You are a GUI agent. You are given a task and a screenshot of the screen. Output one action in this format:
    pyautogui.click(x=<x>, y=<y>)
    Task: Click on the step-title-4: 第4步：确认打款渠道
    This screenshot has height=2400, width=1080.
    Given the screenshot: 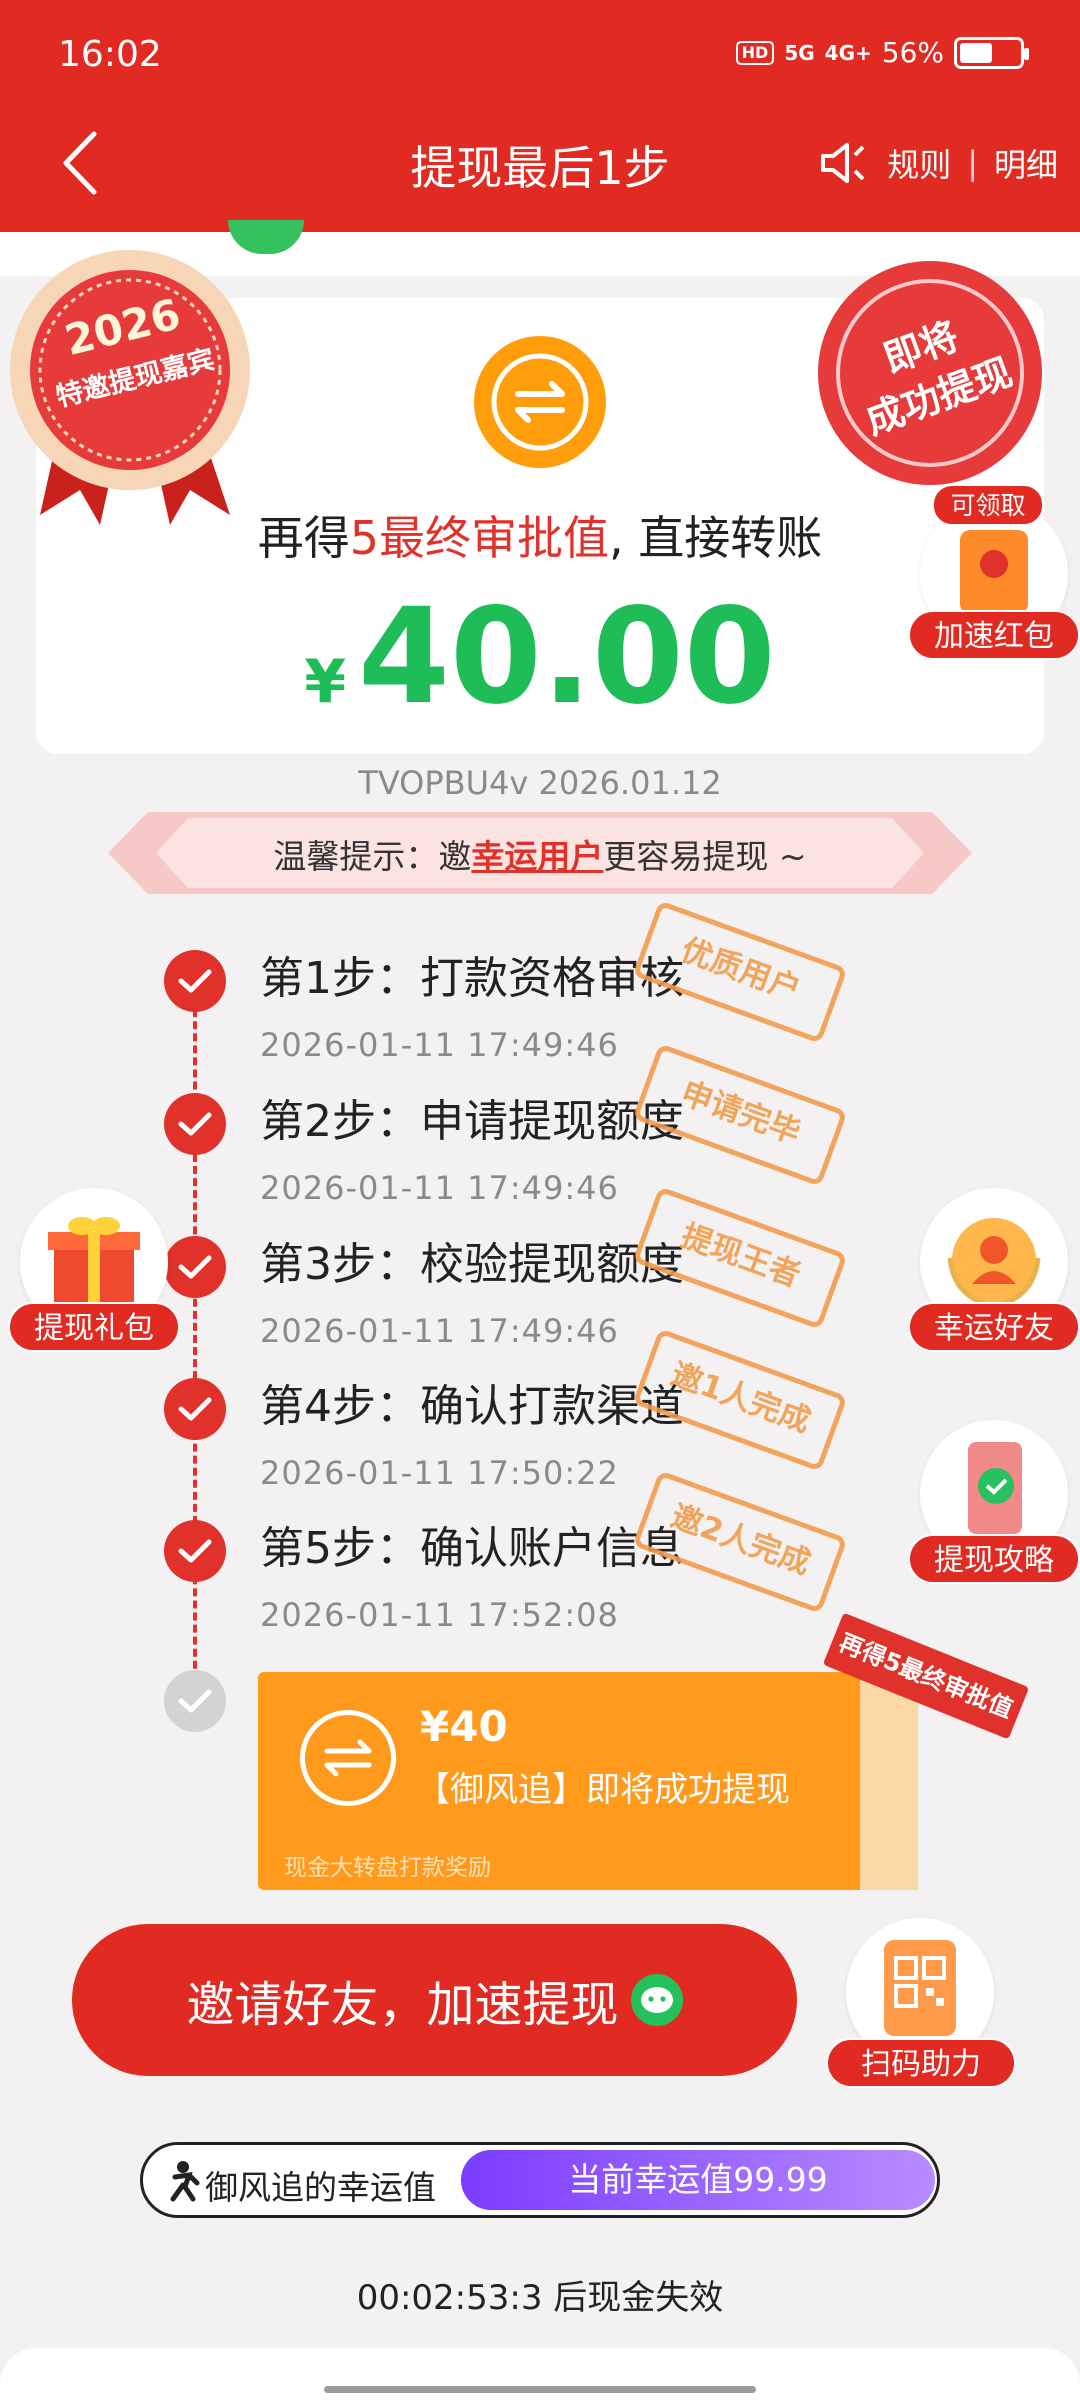 What is the action you would take?
    pyautogui.click(x=472, y=1406)
    